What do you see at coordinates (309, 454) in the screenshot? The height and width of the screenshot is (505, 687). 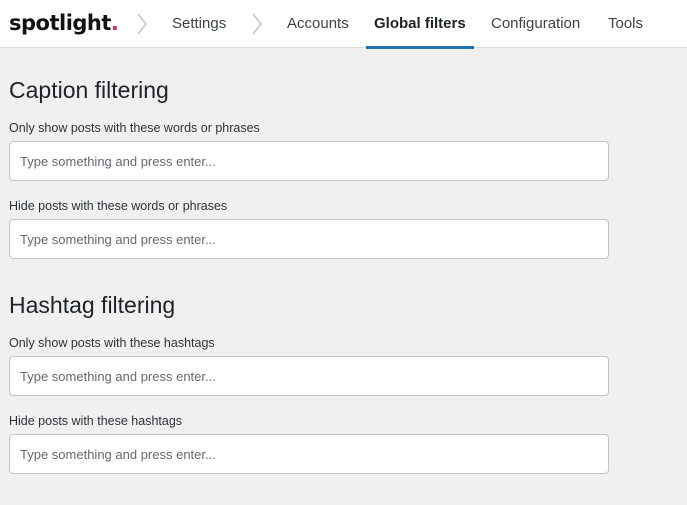 I see `hashtag-exclude-input` at bounding box center [309, 454].